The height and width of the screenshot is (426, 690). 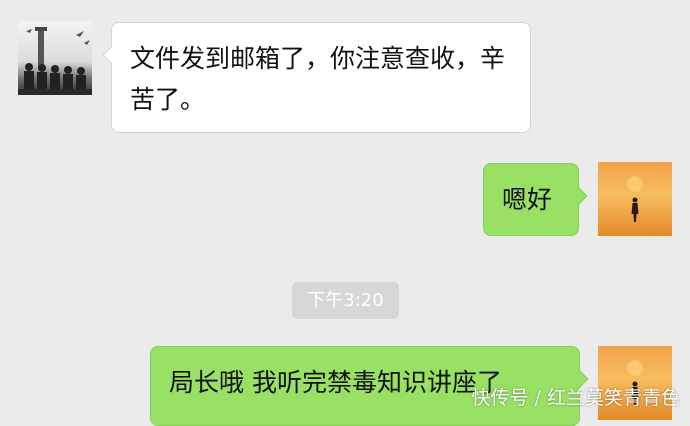 I want to click on user-avatar, so click(x=635, y=199).